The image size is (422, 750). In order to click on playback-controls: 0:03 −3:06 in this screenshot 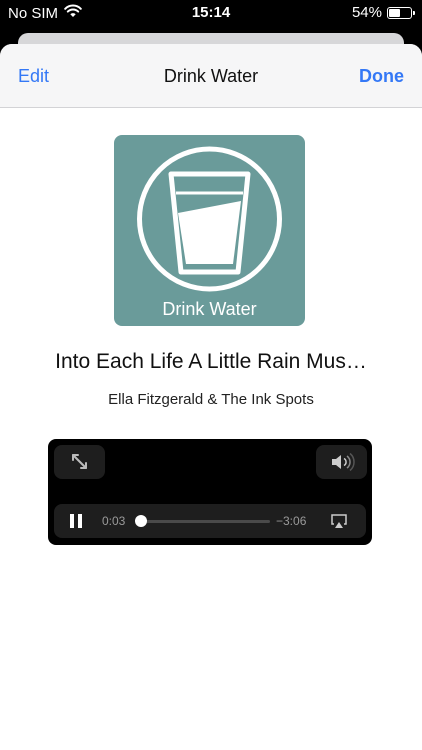, I will do `click(210, 521)`.